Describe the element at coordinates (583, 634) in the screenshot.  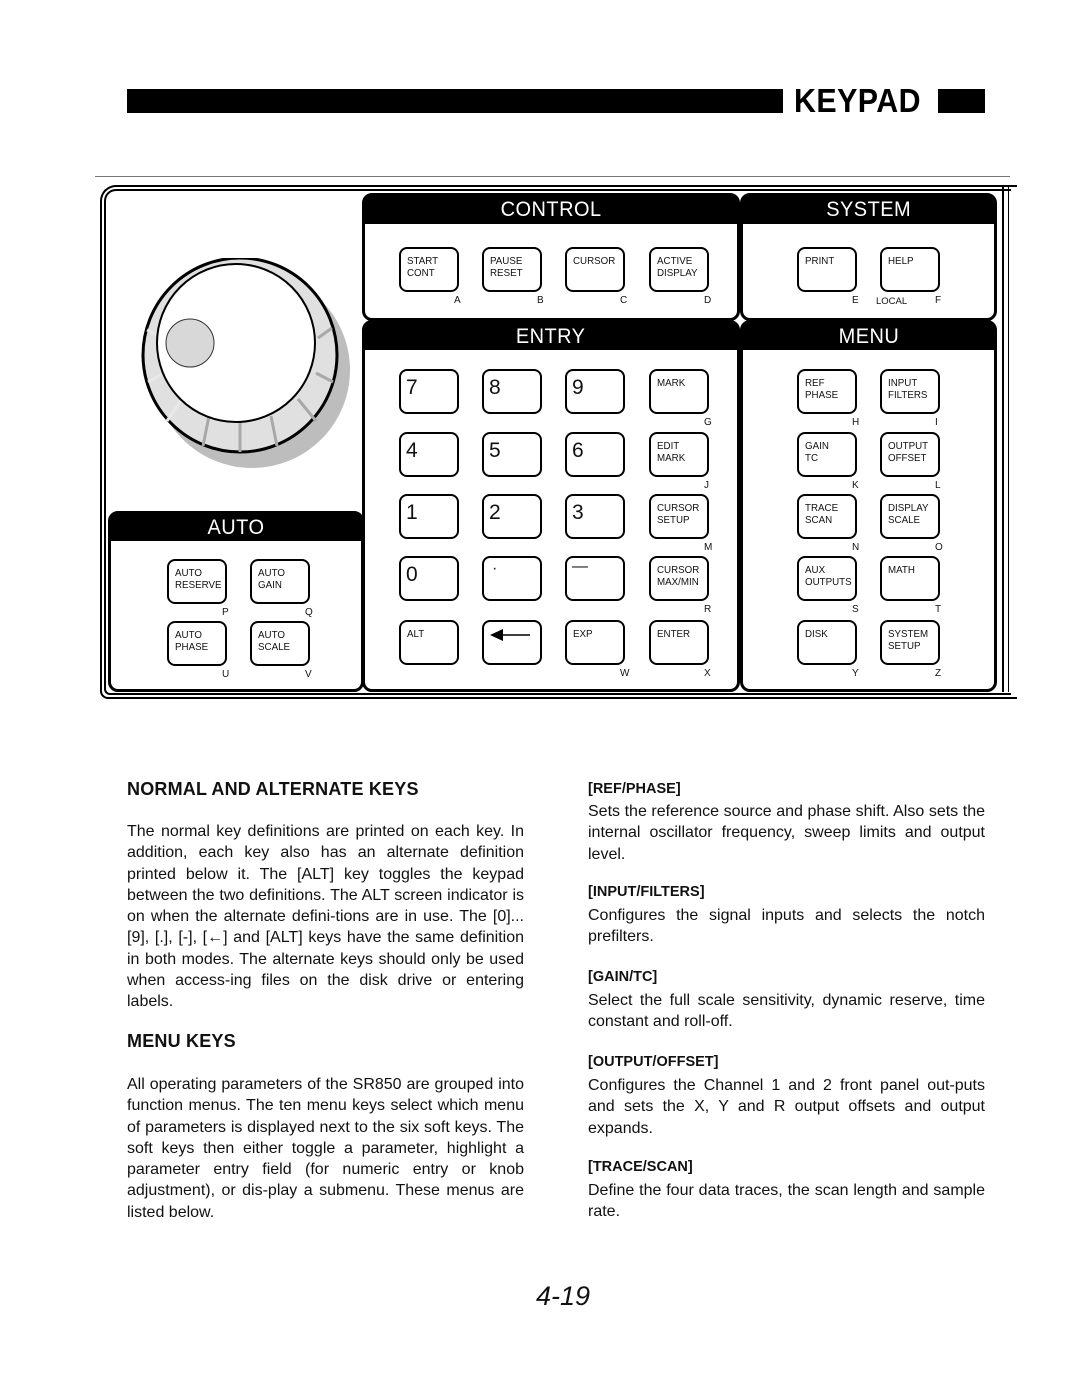
I see `key-label: EXP` at that location.